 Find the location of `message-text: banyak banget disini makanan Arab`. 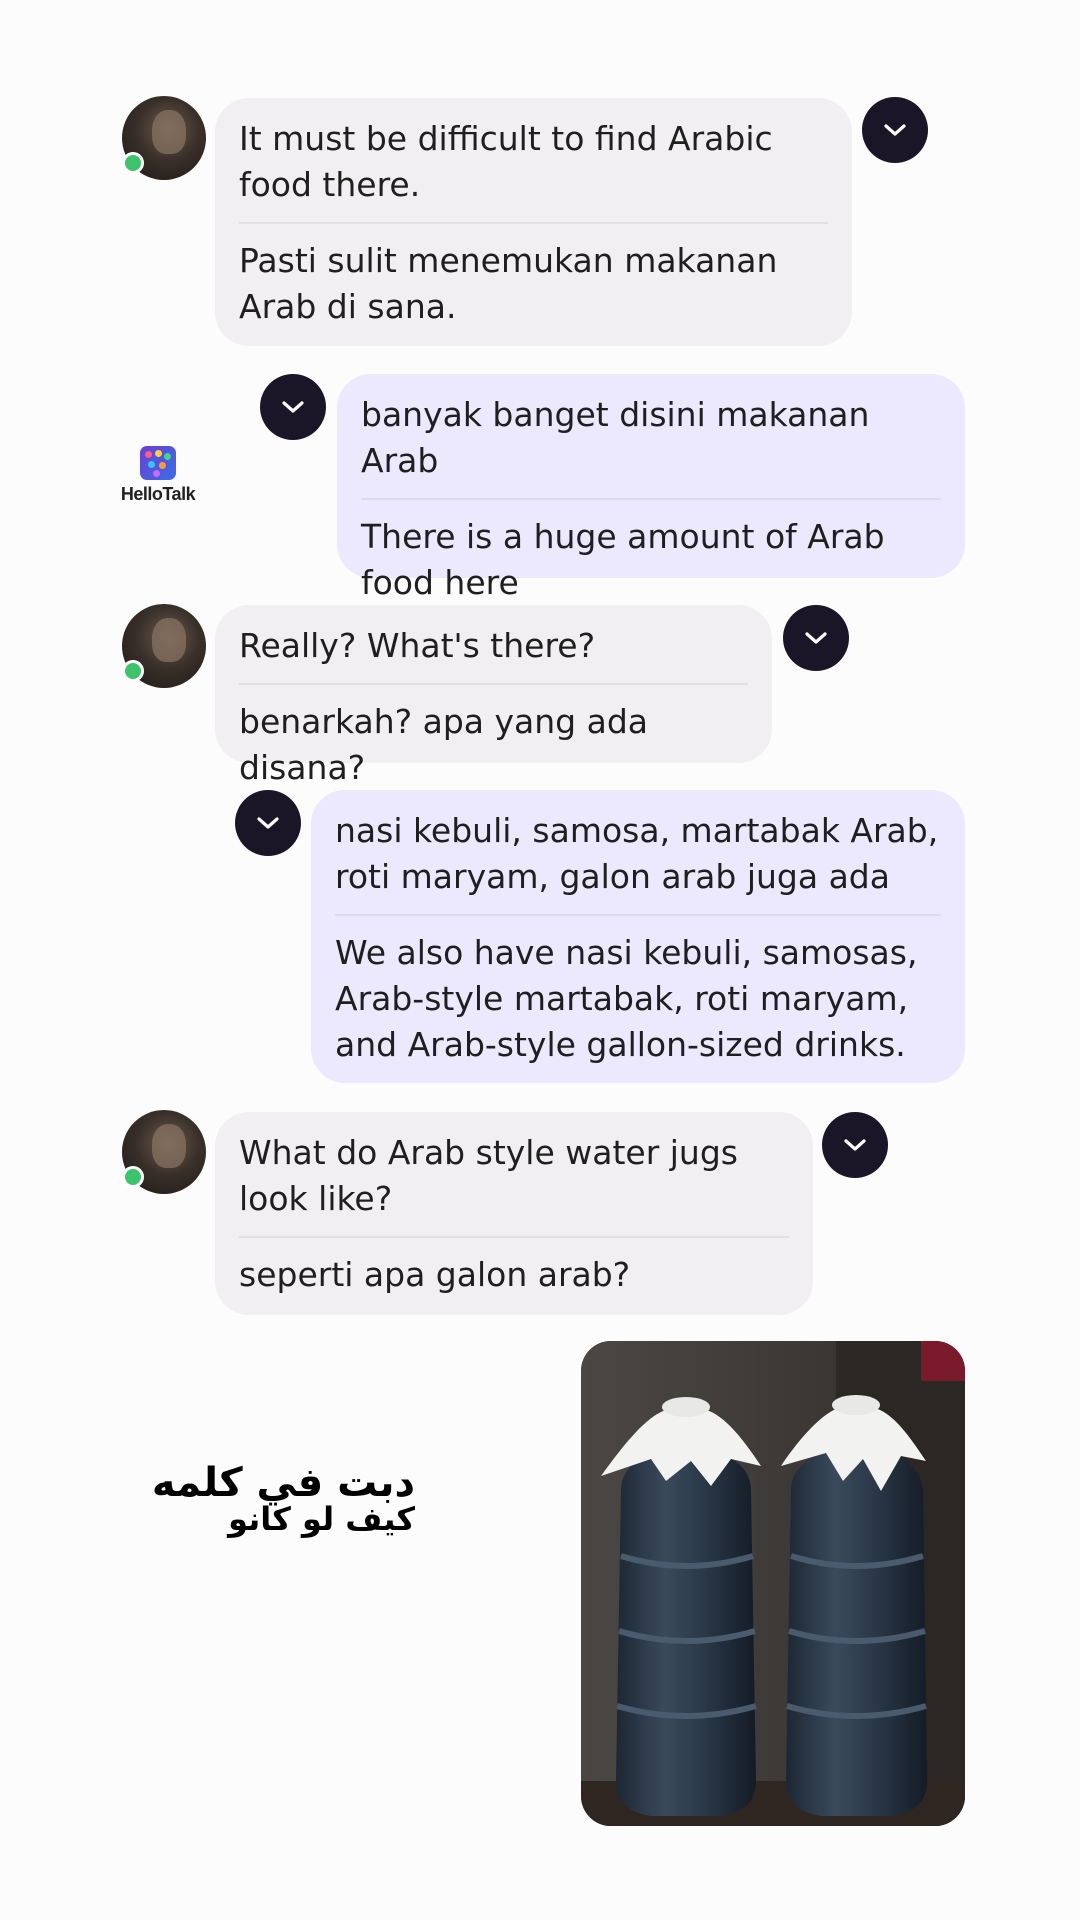

message-text: banyak banget disini makanan Arab is located at coordinates (615, 437).